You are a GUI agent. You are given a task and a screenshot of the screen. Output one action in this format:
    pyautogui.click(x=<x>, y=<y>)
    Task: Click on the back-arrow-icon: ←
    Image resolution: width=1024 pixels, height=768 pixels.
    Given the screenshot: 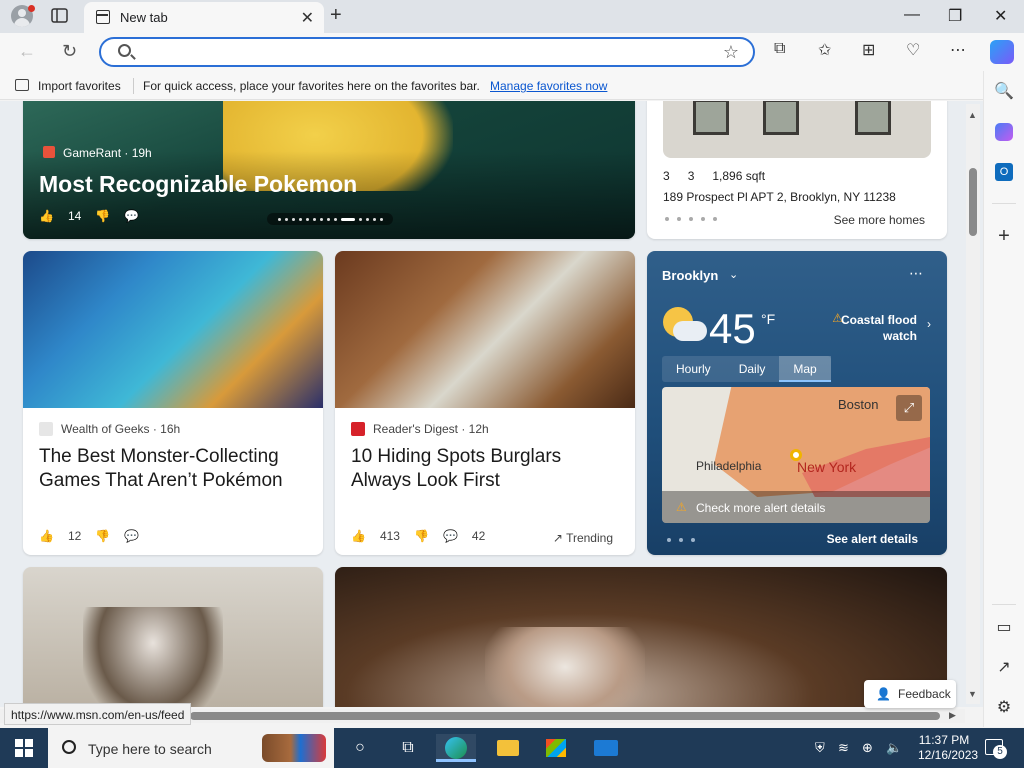 What is the action you would take?
    pyautogui.click(x=27, y=51)
    